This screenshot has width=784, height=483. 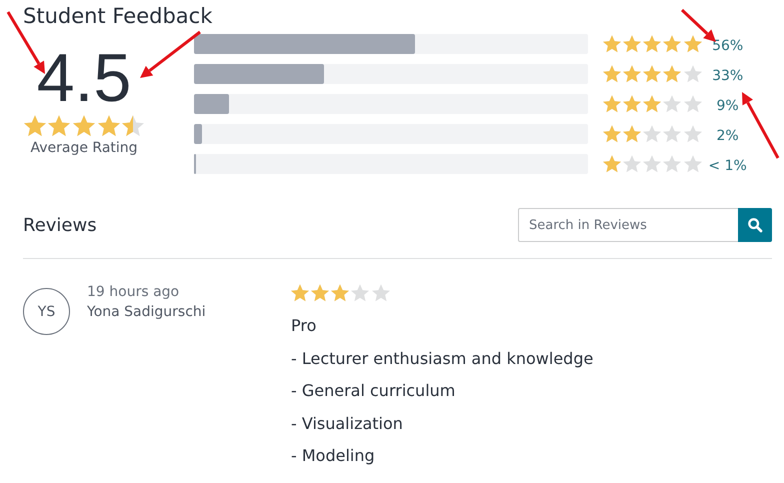 What do you see at coordinates (46, 311) in the screenshot?
I see `user-avatar: YS` at bounding box center [46, 311].